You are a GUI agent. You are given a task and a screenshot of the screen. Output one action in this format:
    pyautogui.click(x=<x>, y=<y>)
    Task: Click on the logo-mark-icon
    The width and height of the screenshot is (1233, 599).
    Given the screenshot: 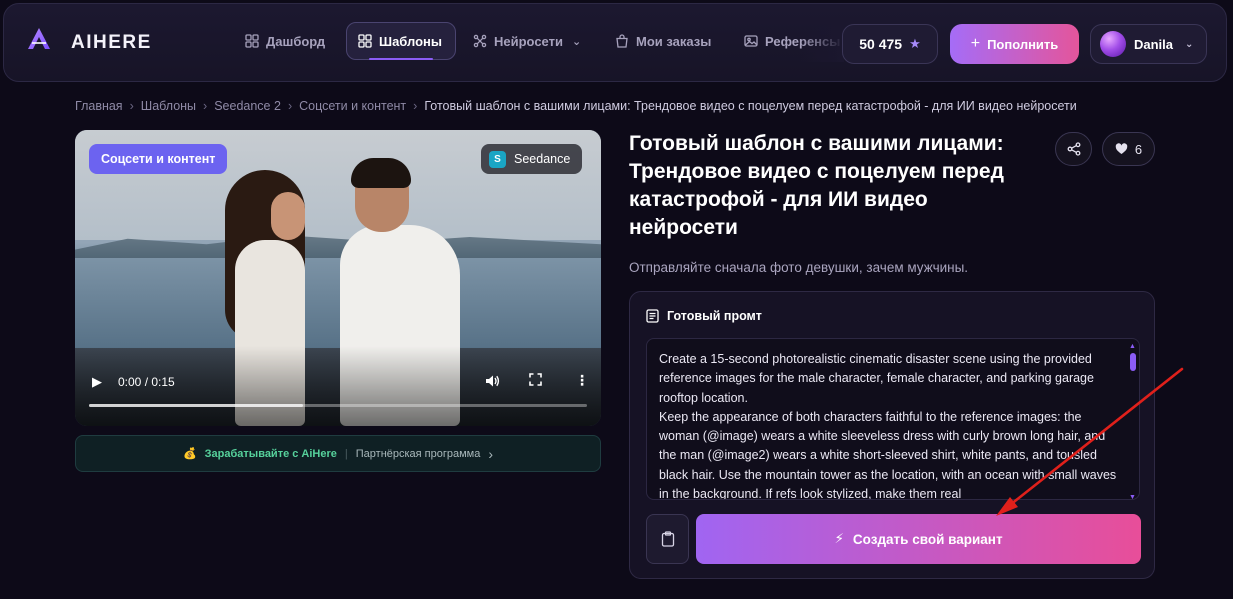 What is the action you would take?
    pyautogui.click(x=39, y=38)
    